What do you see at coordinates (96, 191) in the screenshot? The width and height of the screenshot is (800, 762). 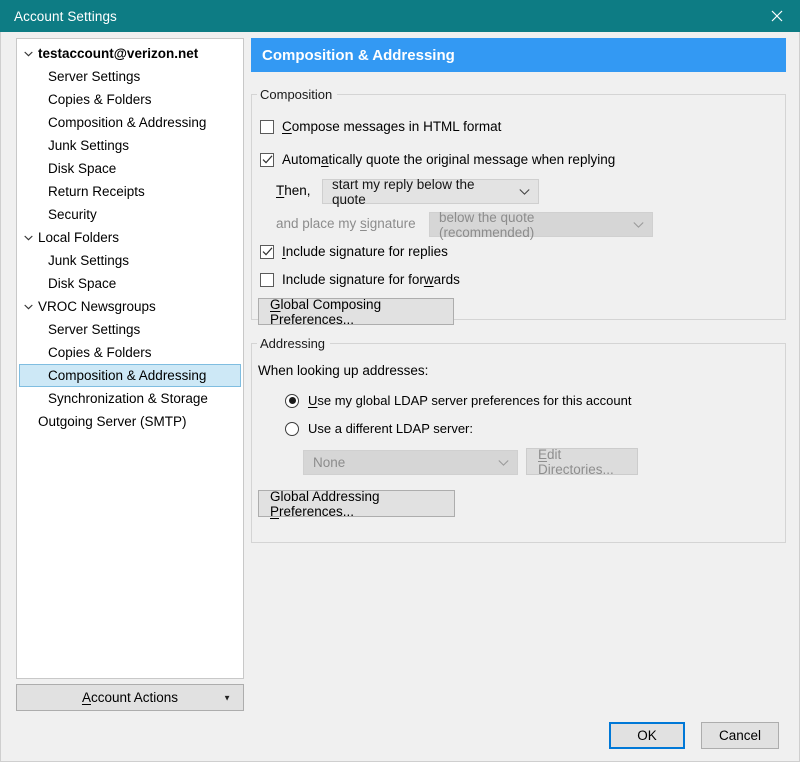 I see `tree-item-label: Return Receipts` at bounding box center [96, 191].